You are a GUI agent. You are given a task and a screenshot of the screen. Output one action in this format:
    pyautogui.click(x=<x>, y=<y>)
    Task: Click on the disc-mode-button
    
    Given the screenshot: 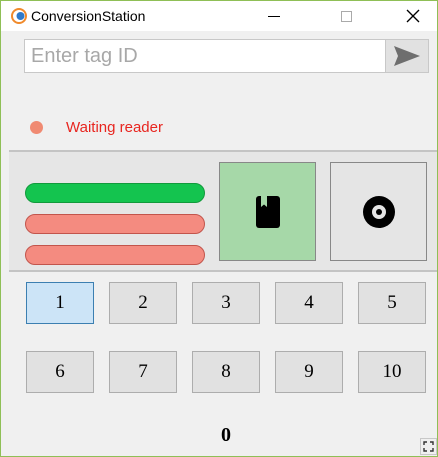 What is the action you would take?
    pyautogui.click(x=378, y=211)
    